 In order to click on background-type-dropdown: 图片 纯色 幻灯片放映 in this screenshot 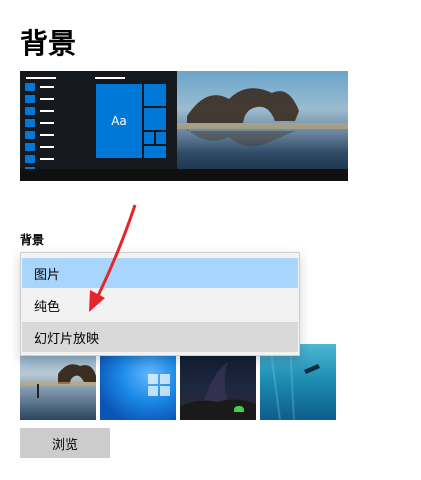, I will do `click(160, 304)`.